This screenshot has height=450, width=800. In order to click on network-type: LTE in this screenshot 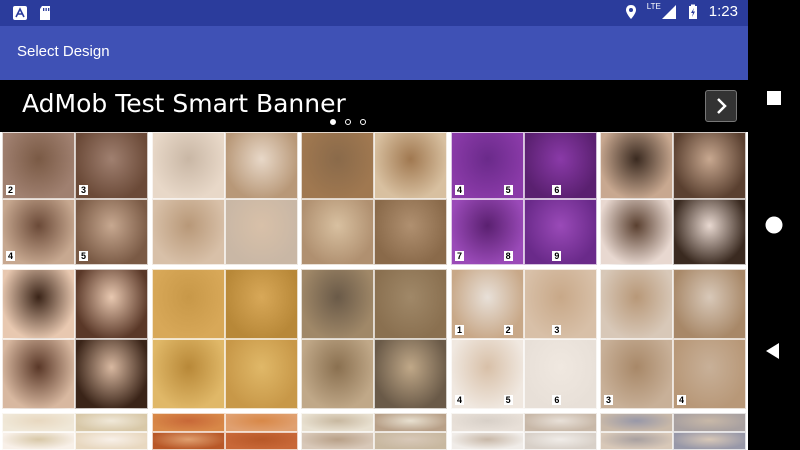, I will do `click(653, 6)`.